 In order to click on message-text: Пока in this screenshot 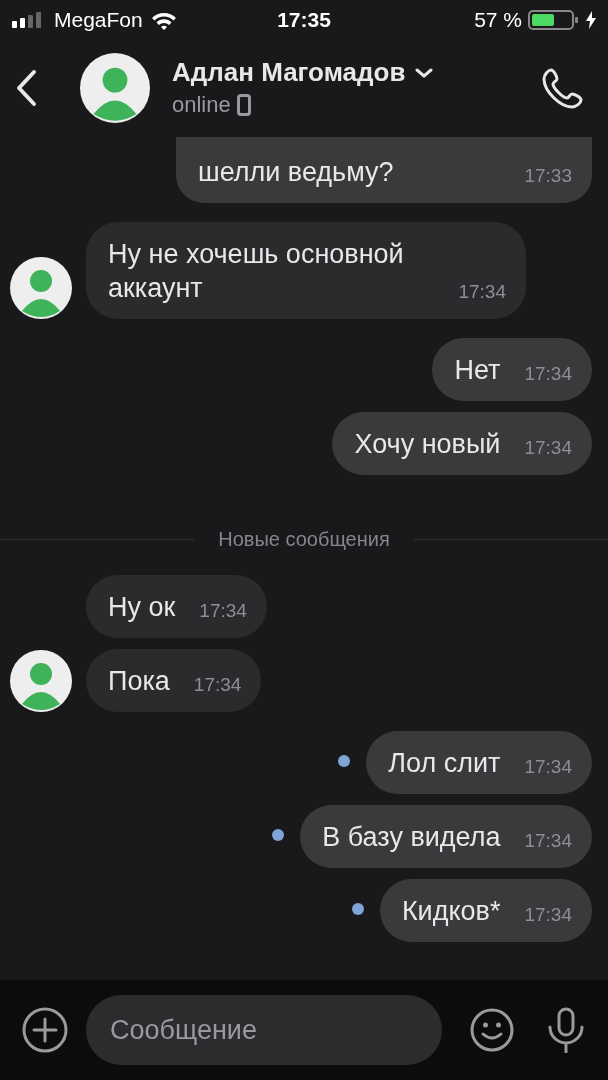, I will do `click(139, 681)`.